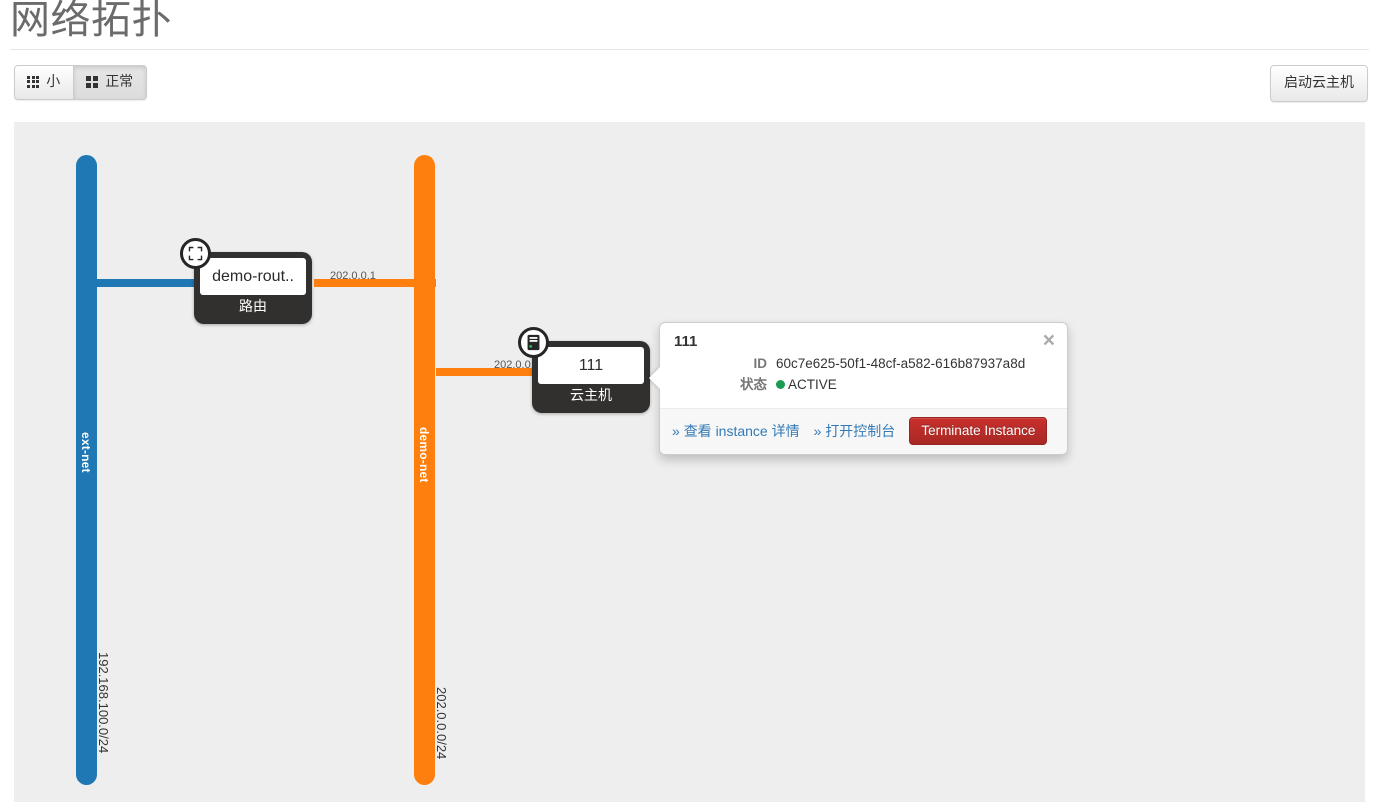 This screenshot has height=802, width=1379. I want to click on instance-node-name: 111, so click(591, 365).